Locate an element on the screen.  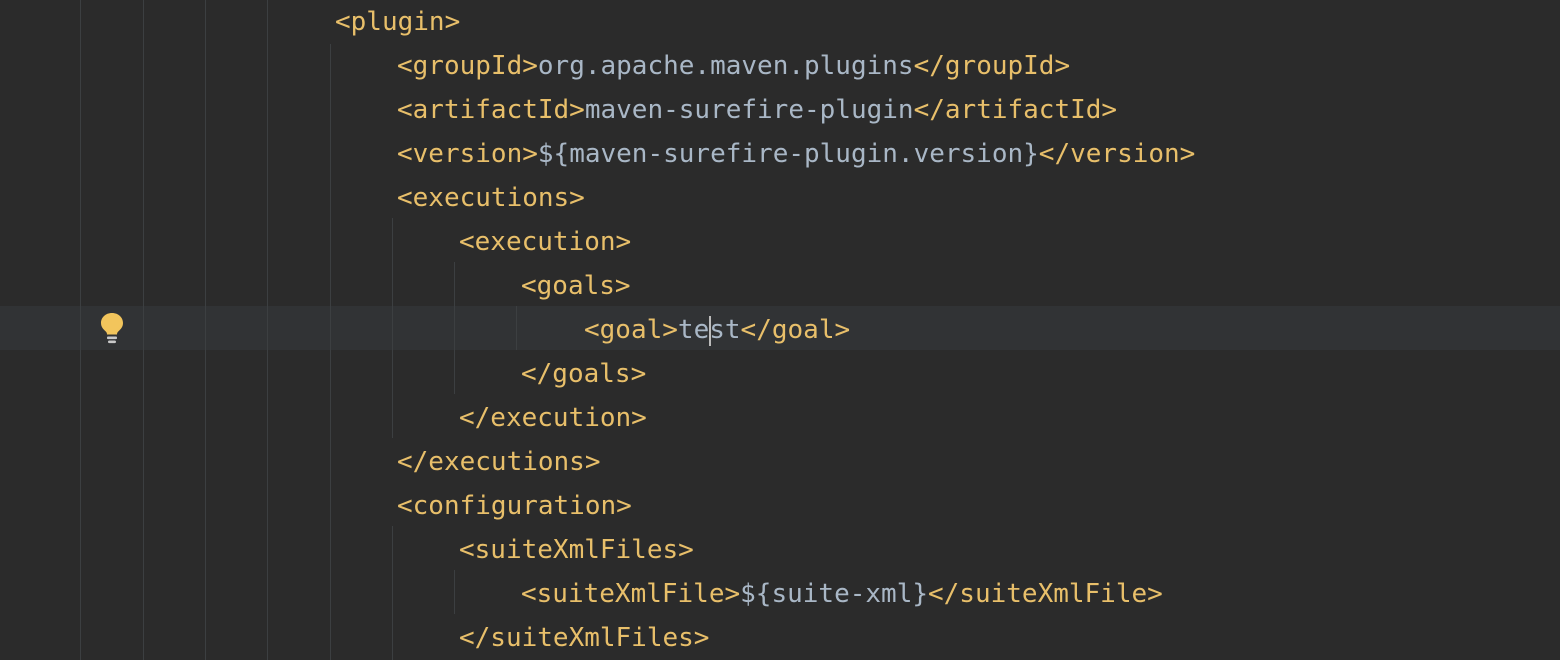
xml-text: ${maven-surefire-plugin.version} is located at coordinates (788, 154).